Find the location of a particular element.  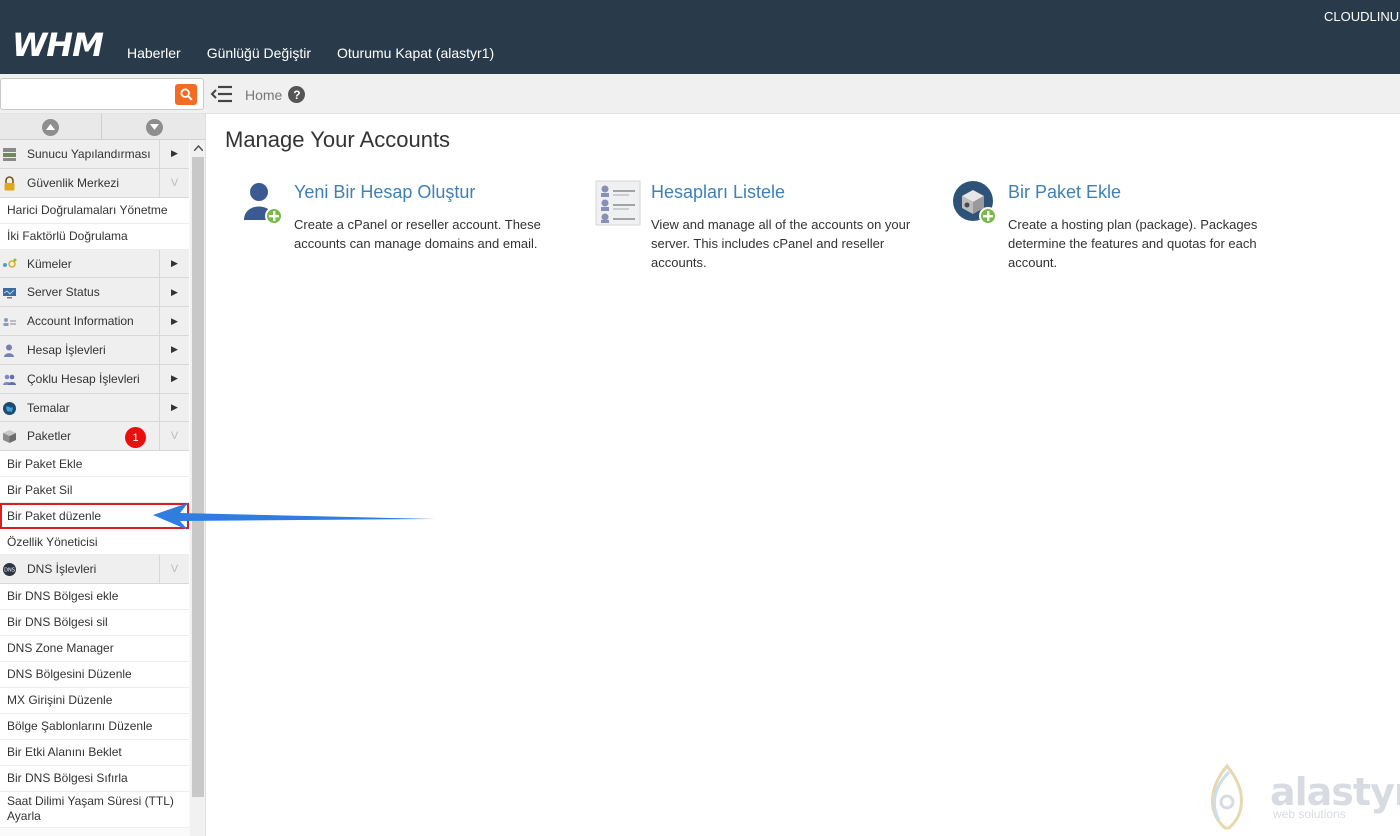

sidebar-item-label: Paketler is located at coordinates (49, 436).